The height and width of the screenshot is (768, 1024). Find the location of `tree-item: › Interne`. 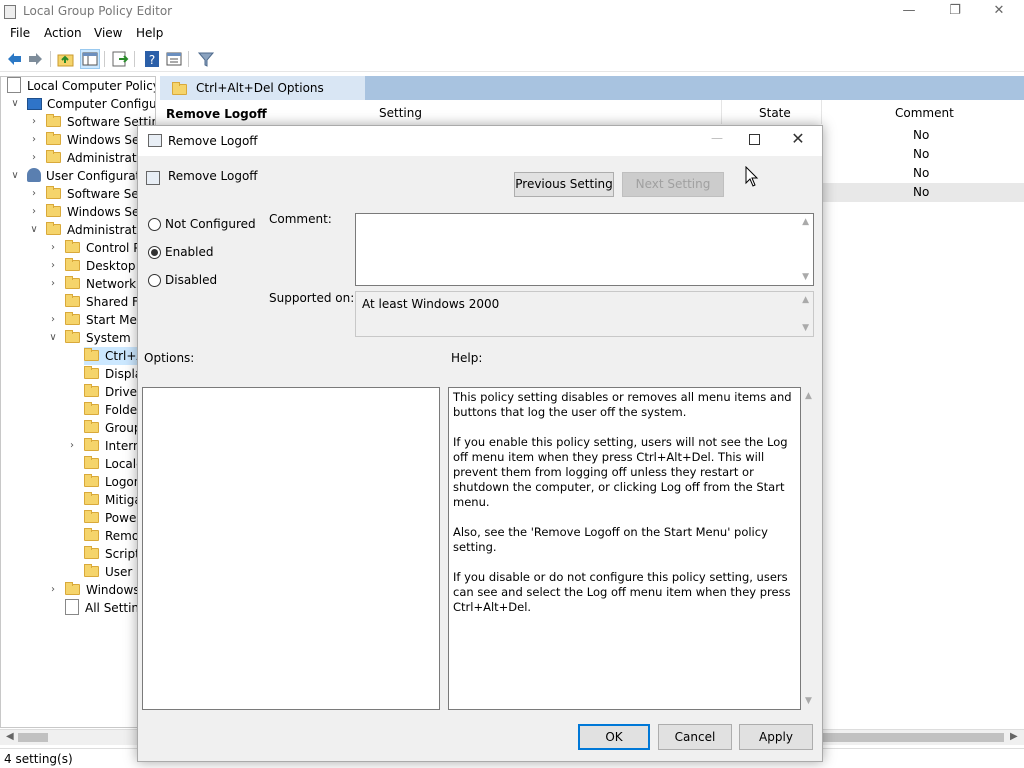

tree-item: › Interne is located at coordinates (78, 446).